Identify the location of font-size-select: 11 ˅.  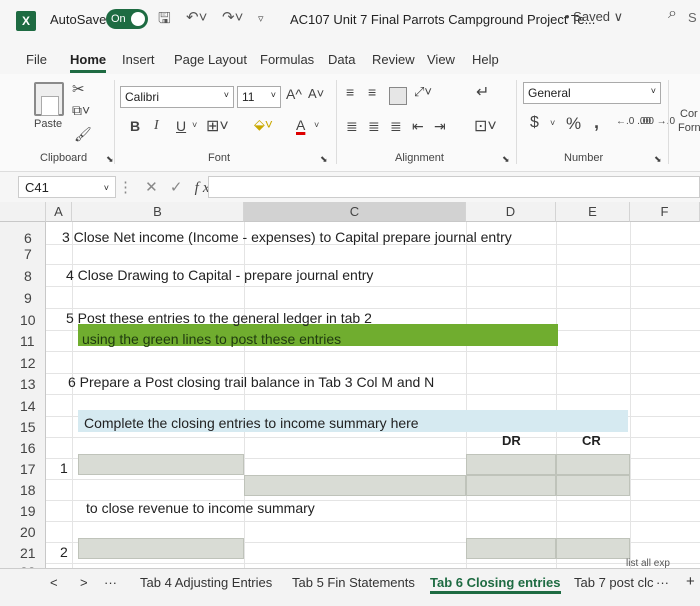
(259, 97).